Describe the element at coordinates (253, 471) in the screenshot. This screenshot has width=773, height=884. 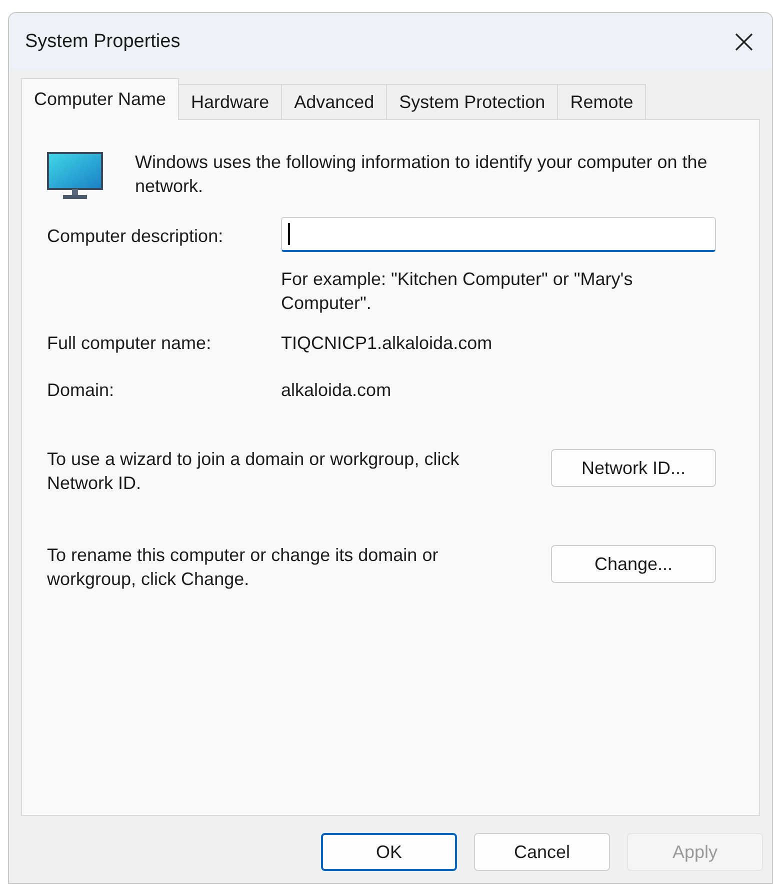
I see `instruction-text: To use a wizard to join a domain or workgroup, click Network ID.` at that location.